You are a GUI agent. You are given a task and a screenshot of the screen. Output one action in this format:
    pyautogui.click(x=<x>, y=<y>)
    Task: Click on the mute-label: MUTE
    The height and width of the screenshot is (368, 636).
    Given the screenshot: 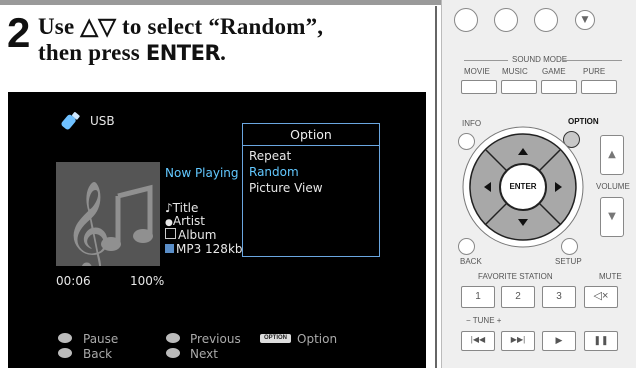 What is the action you would take?
    pyautogui.click(x=610, y=276)
    